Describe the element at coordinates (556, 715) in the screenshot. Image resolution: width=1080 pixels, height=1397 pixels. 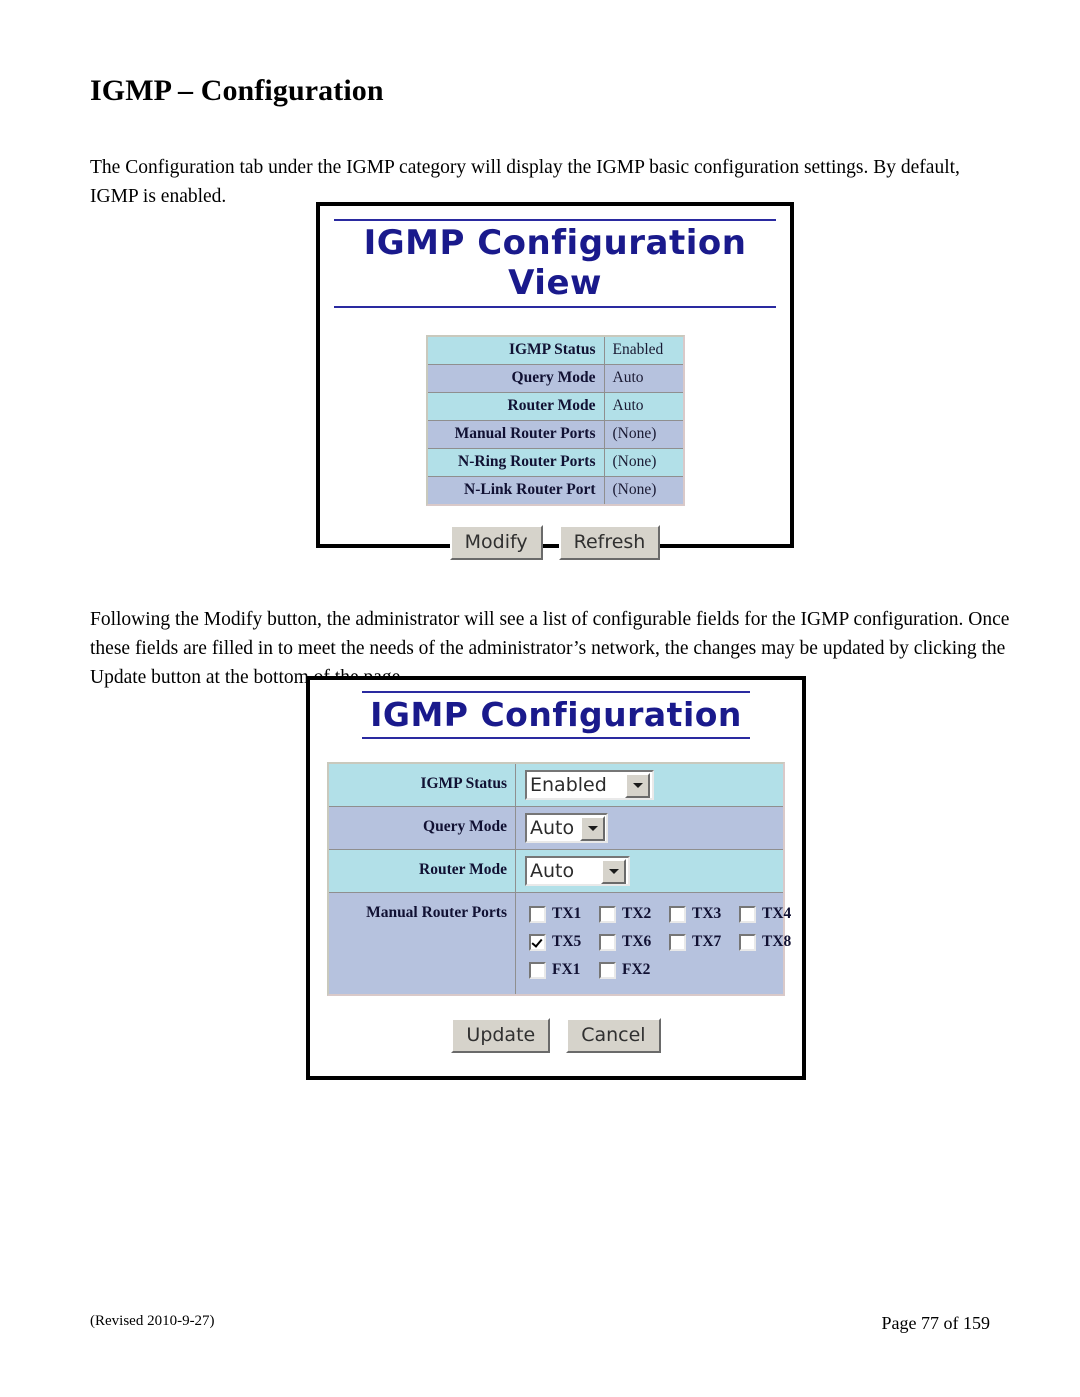
I see `config-panel-title: IGMP Configuration` at that location.